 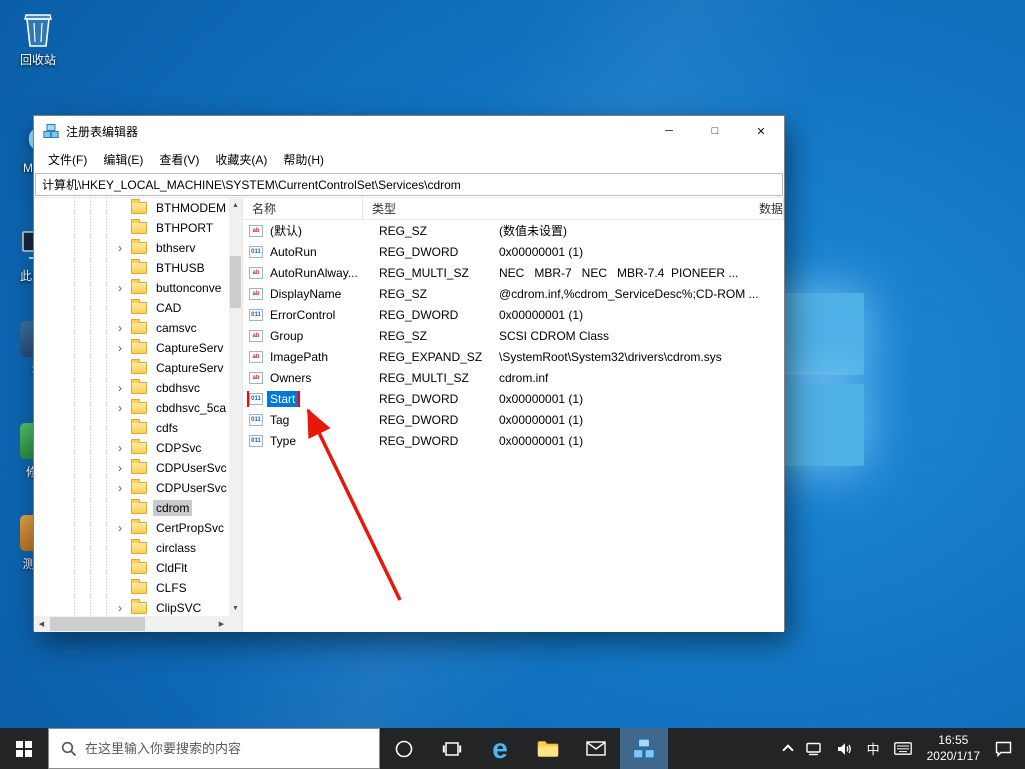 What do you see at coordinates (513, 398) in the screenshot?
I see `registry-value-row: 011 Start REG_DWORD 0x00000001 (1)` at bounding box center [513, 398].